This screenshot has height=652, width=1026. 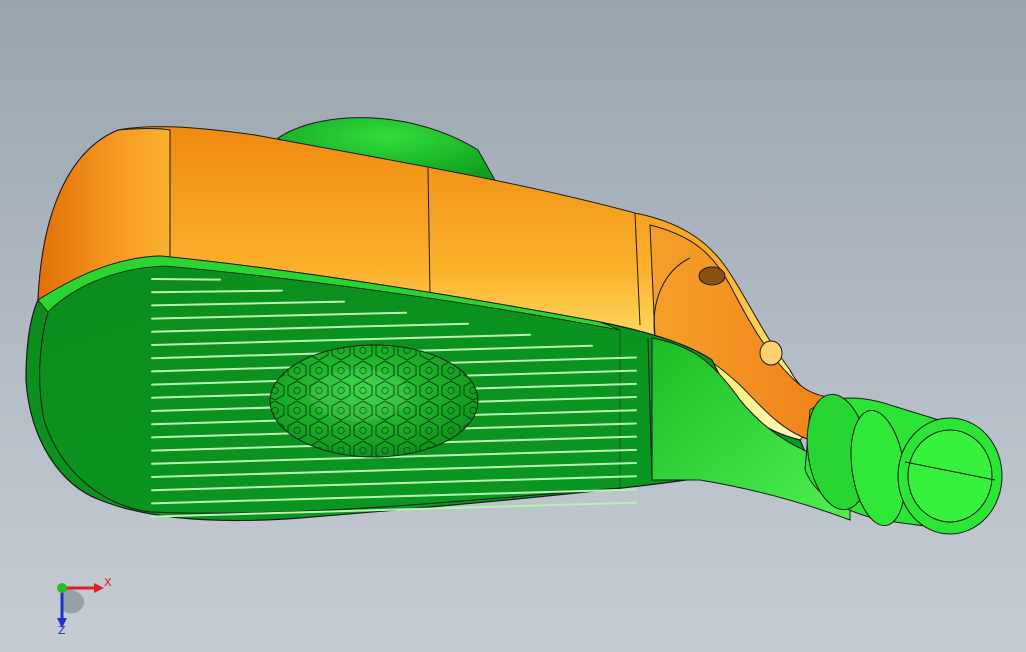 What do you see at coordinates (950, 476) in the screenshot?
I see `hosel-bore-inner` at bounding box center [950, 476].